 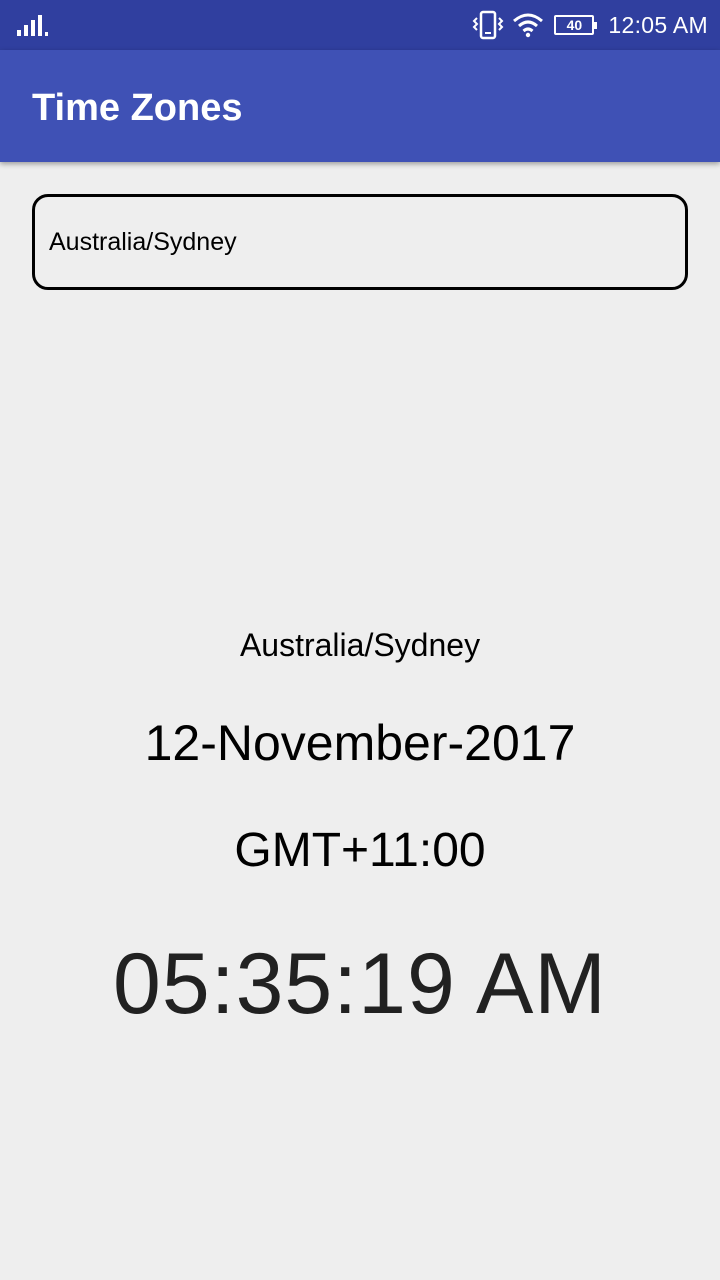 I want to click on battery-level: 40, so click(x=574, y=25).